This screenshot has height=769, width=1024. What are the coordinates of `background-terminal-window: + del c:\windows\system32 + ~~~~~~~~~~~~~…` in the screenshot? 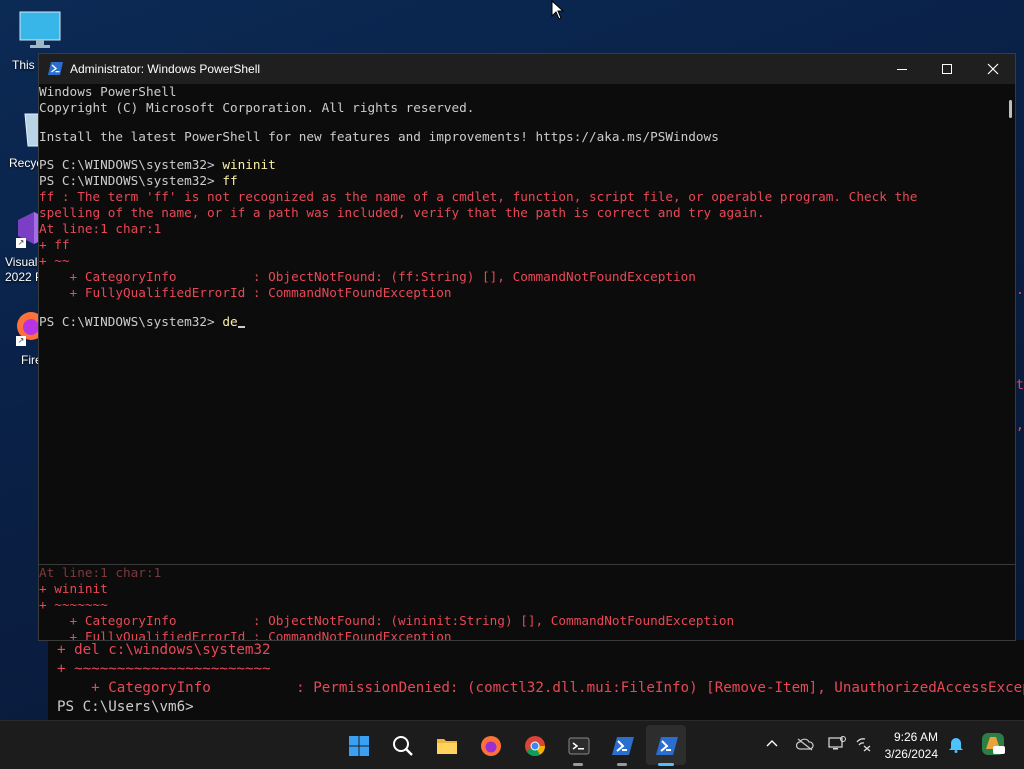 It's located at (536, 680).